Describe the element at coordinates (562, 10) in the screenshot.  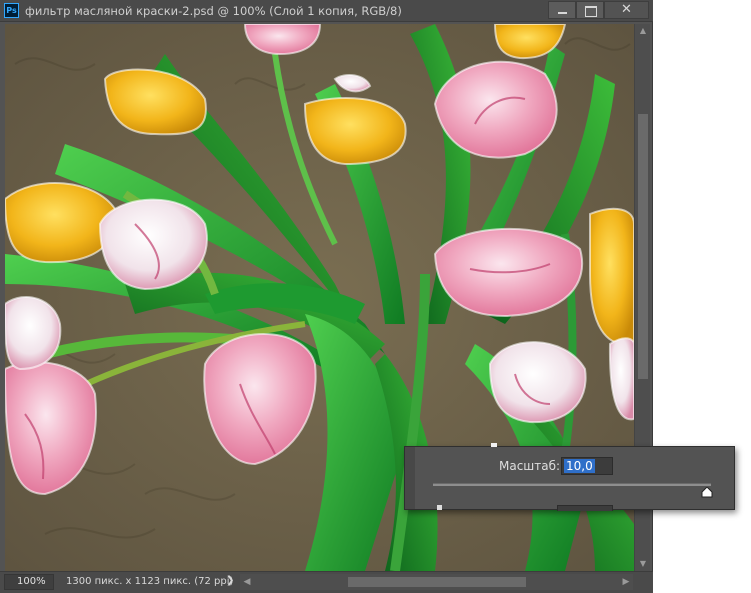
I see `minimize-icon` at that location.